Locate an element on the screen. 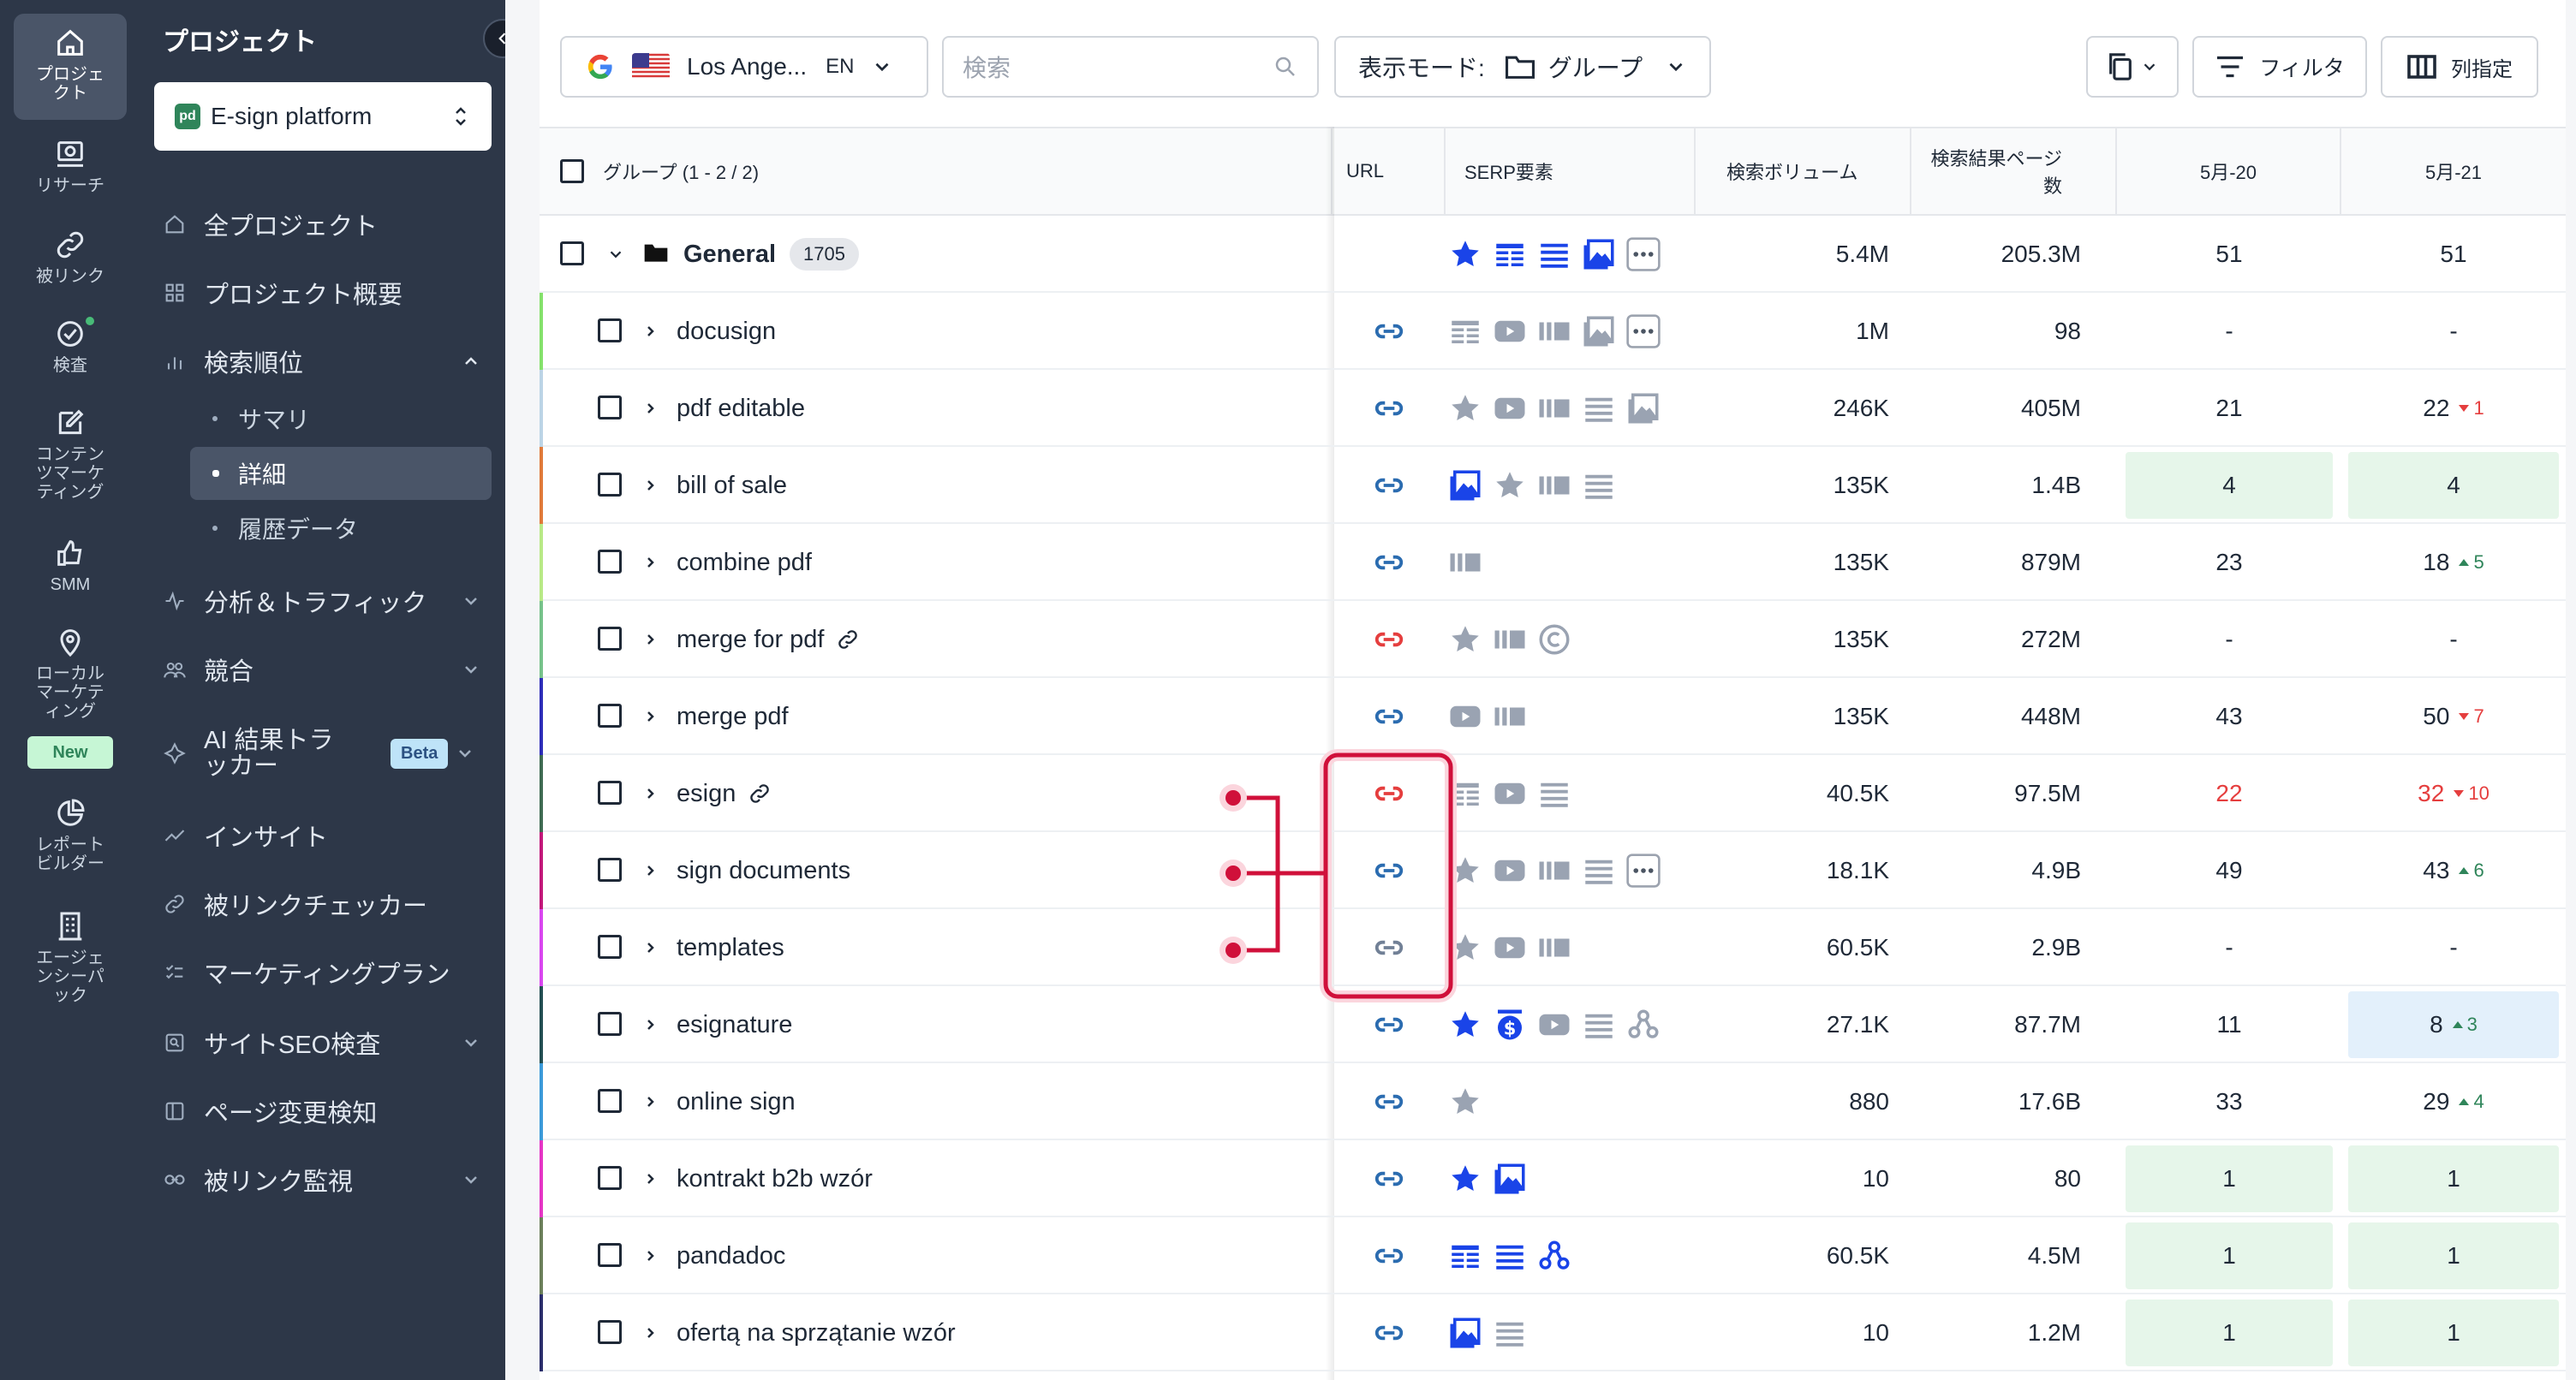 The height and width of the screenshot is (1380, 2576). view-mode-selector: 表示モード: グループ is located at coordinates (1522, 67).